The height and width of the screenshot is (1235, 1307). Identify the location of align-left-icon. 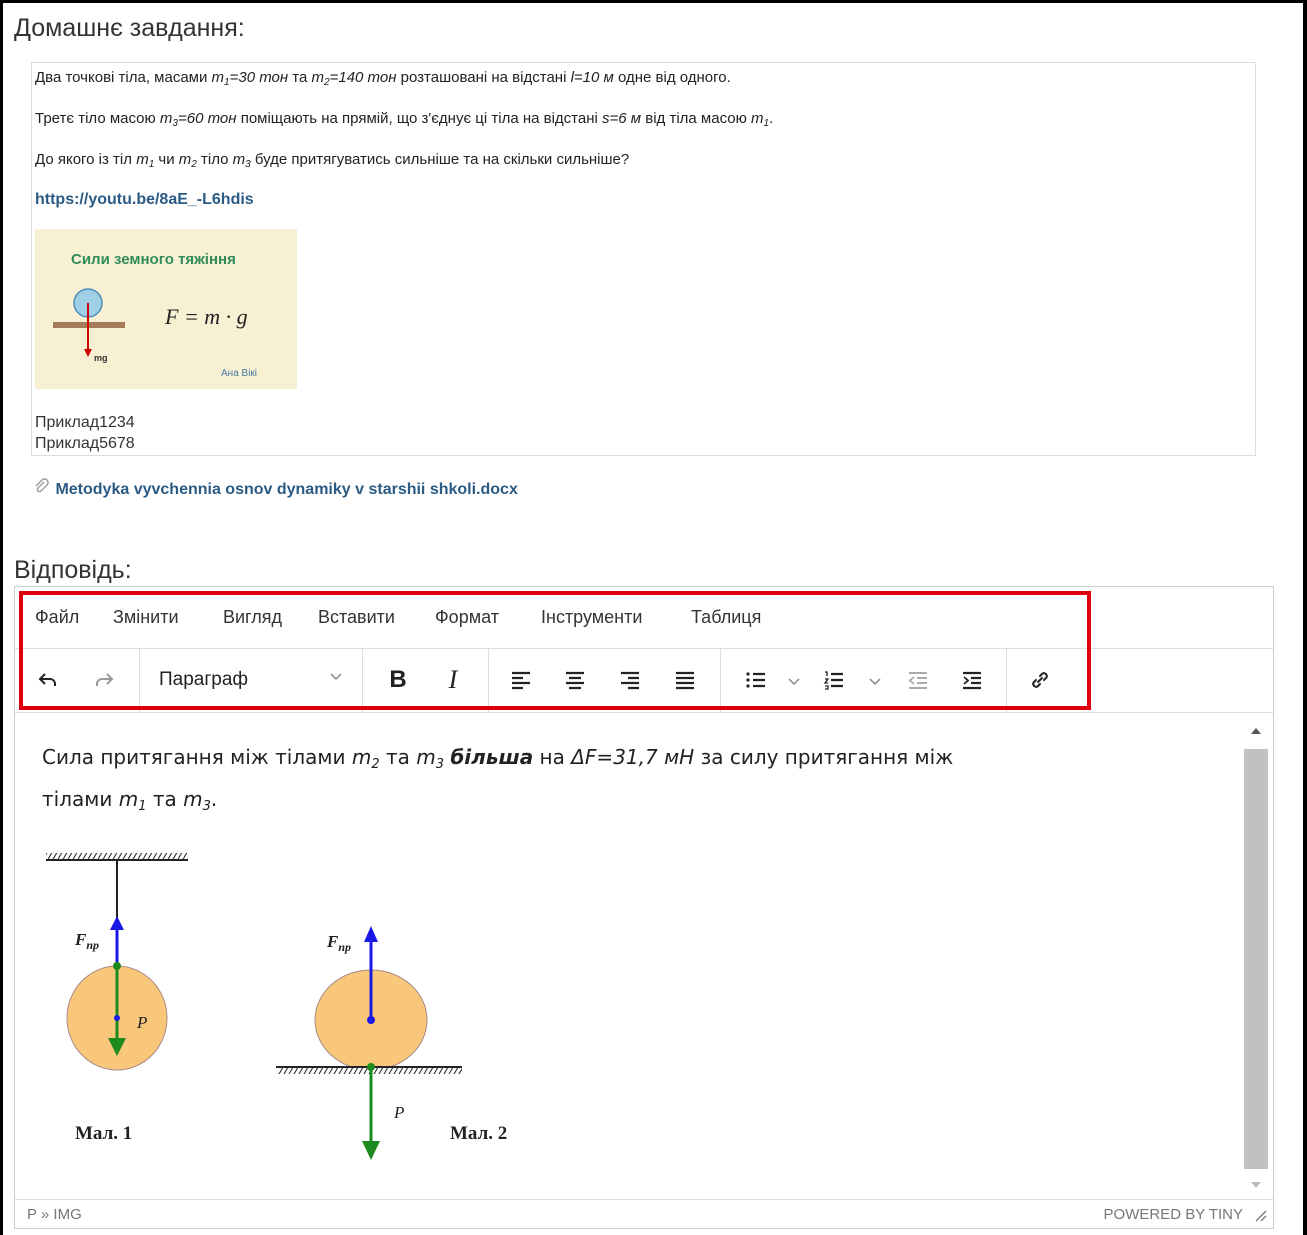
(521, 680).